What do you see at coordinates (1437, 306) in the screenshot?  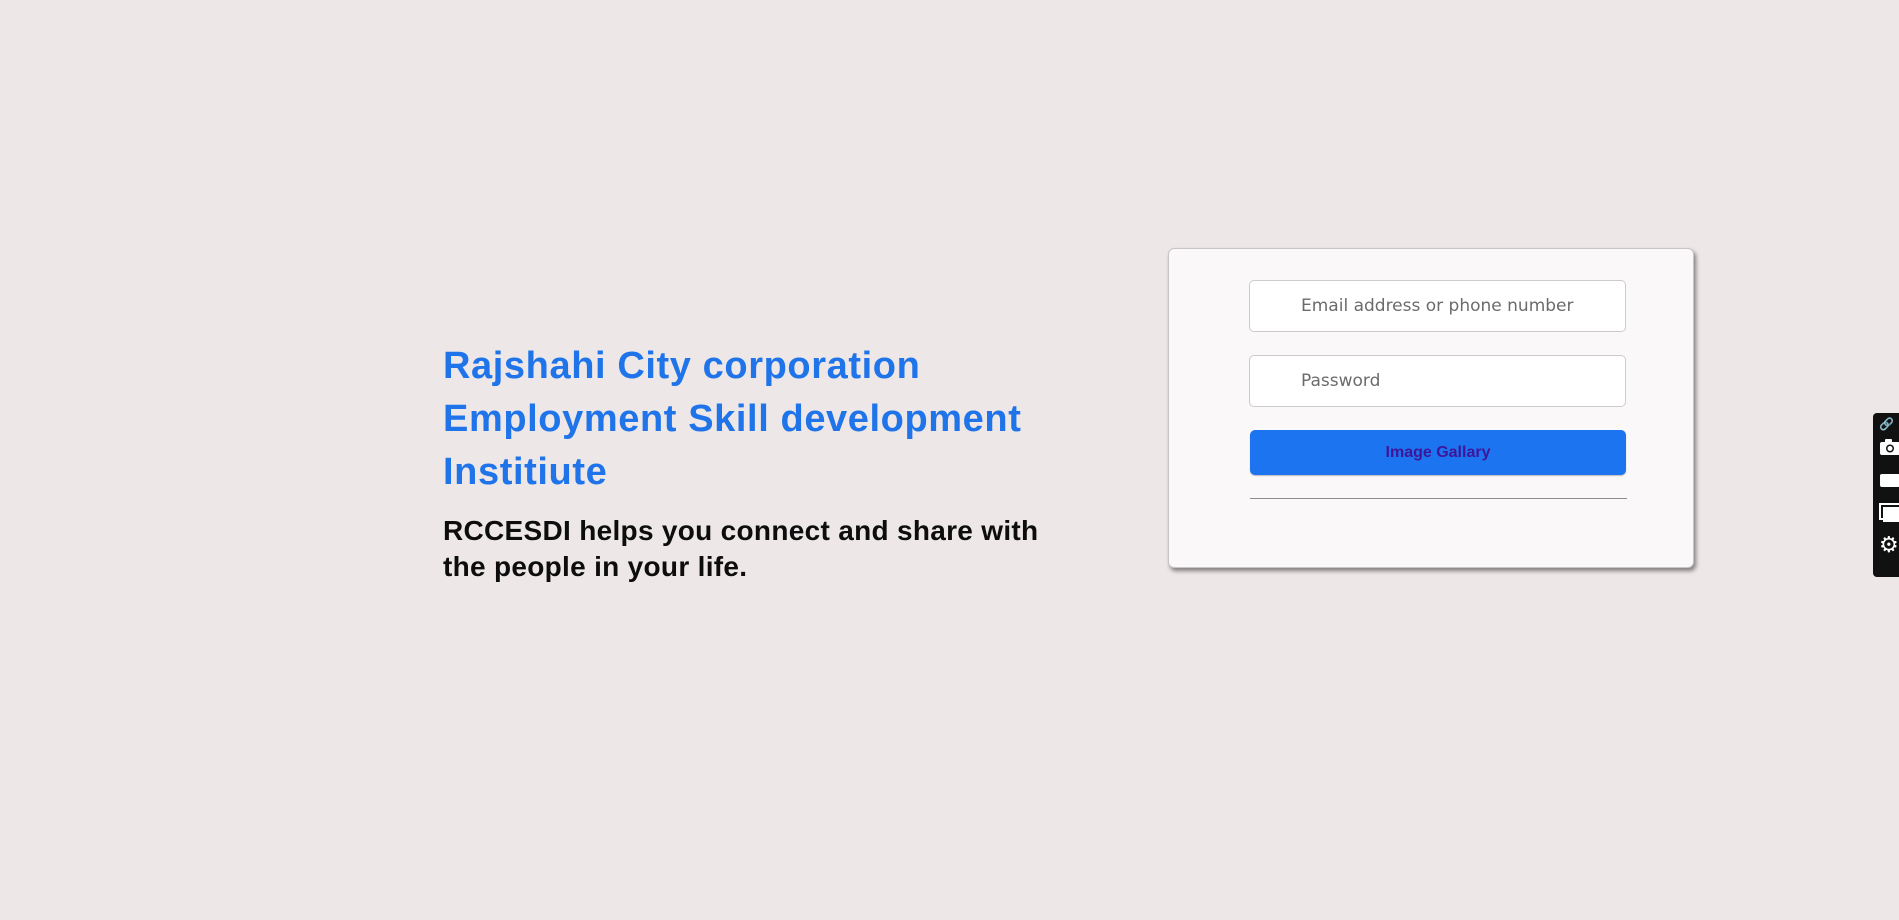 I see `email-field` at bounding box center [1437, 306].